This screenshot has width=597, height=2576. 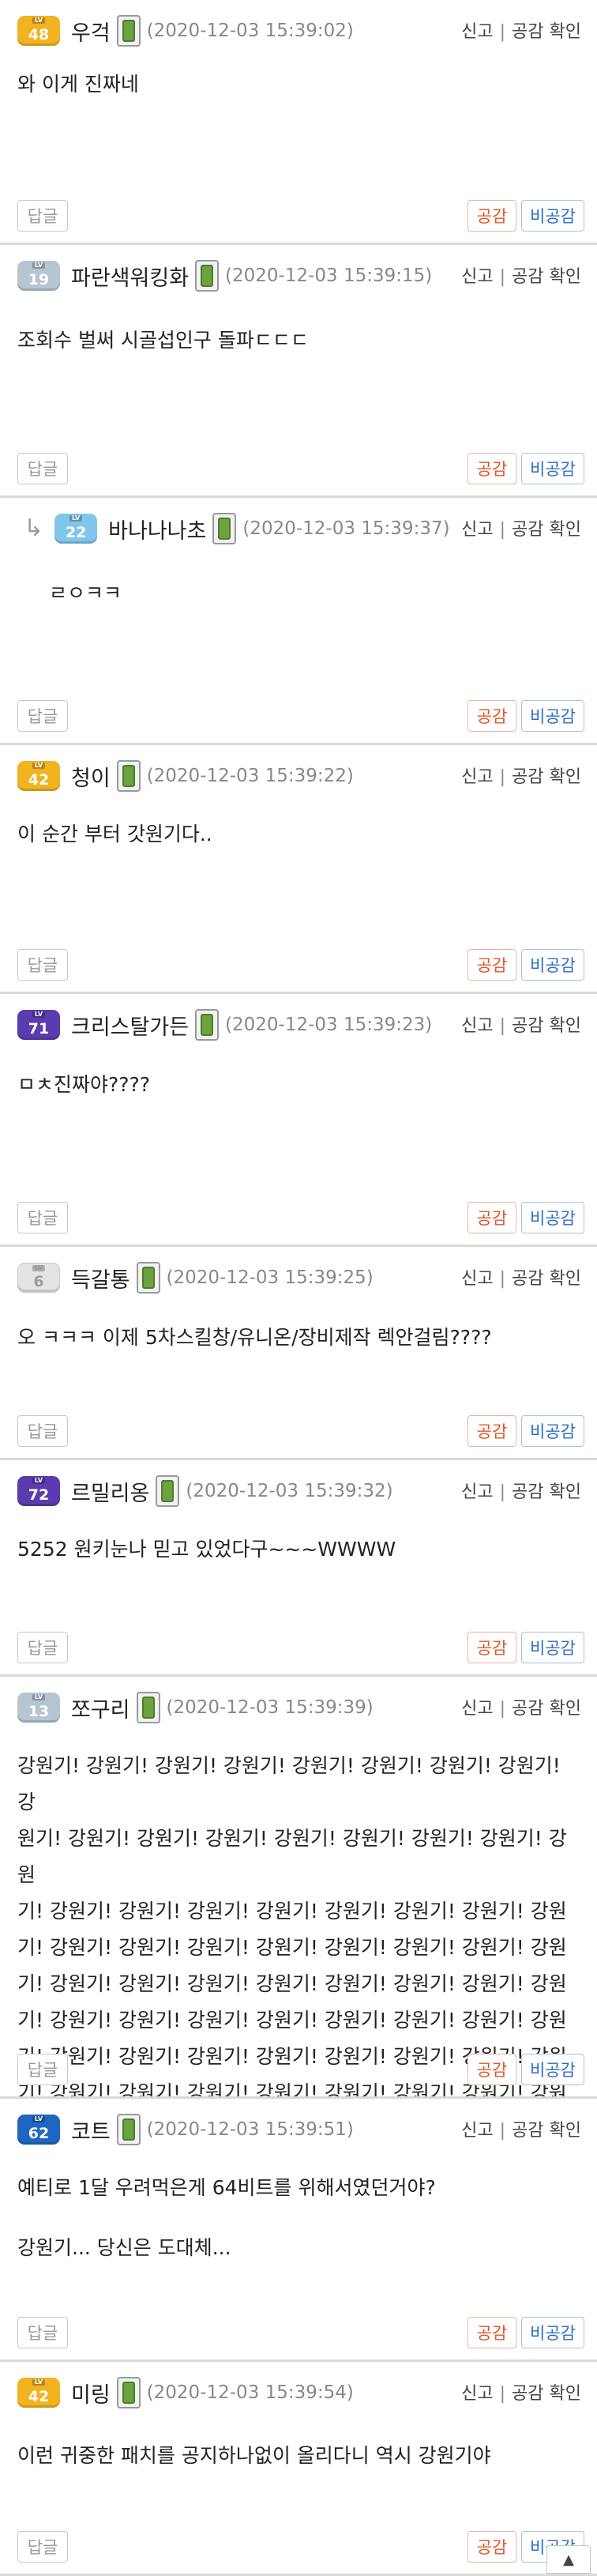 What do you see at coordinates (299, 1085) in the screenshot?
I see `comment-body: ㅁㅊ진짜야????` at bounding box center [299, 1085].